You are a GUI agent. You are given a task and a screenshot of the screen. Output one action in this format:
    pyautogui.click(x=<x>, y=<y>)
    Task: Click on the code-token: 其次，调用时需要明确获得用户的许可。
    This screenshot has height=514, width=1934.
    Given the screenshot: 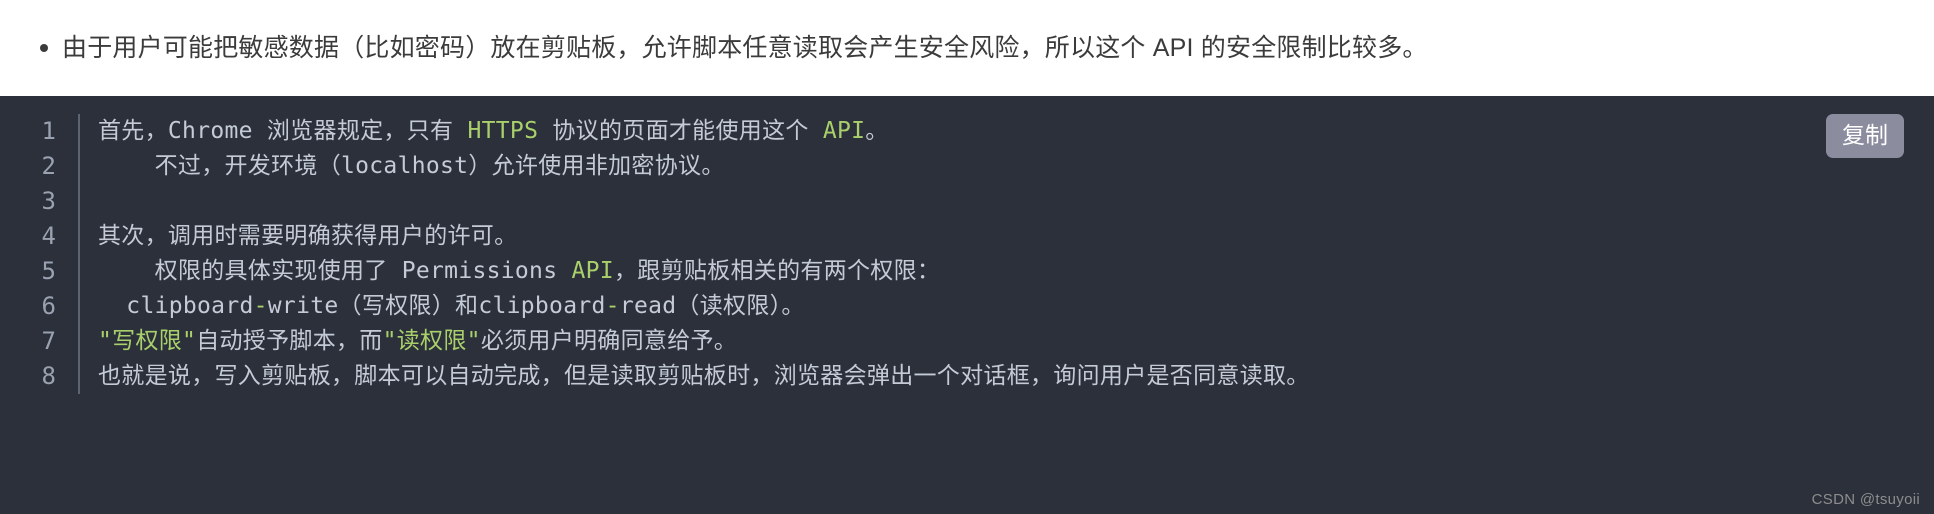 What is the action you would take?
    pyautogui.click(x=308, y=236)
    